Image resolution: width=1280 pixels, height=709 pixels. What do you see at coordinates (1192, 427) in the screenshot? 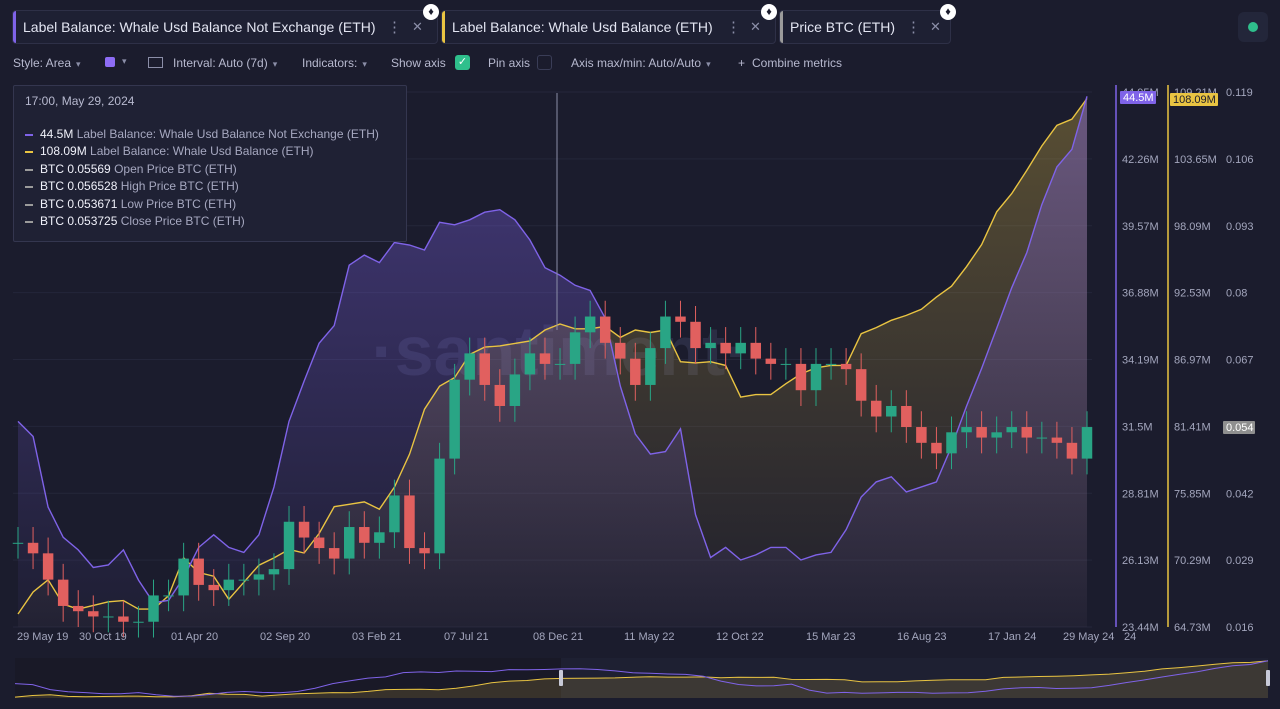
I see `y-tick-label: 81.41M` at bounding box center [1192, 427].